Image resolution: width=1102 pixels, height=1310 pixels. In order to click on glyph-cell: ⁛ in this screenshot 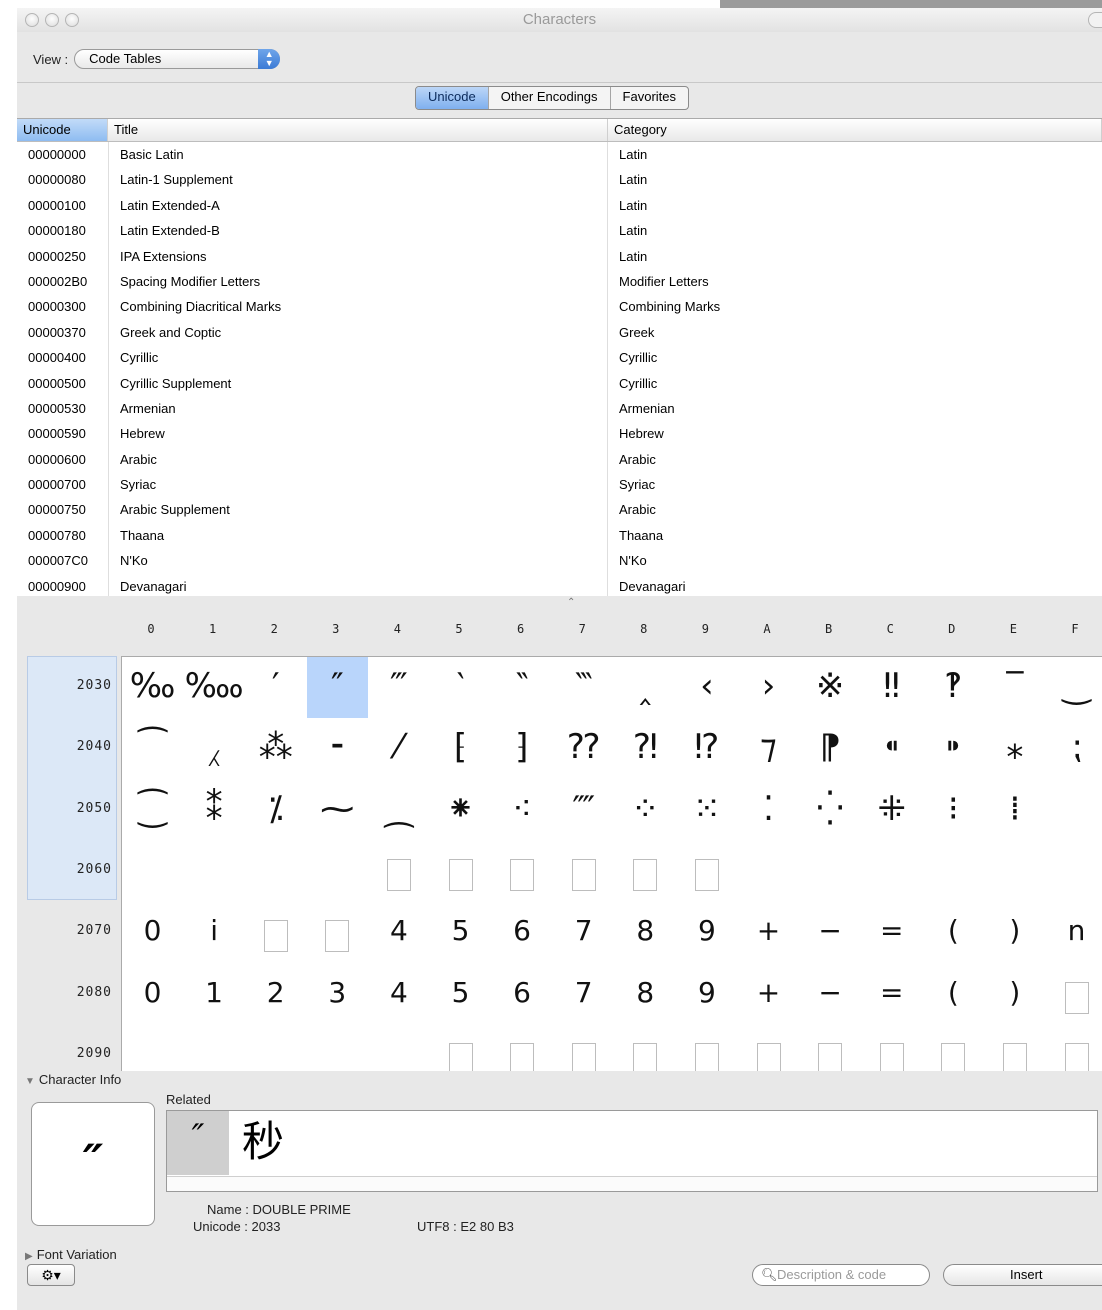, I will do `click(830, 810)`.